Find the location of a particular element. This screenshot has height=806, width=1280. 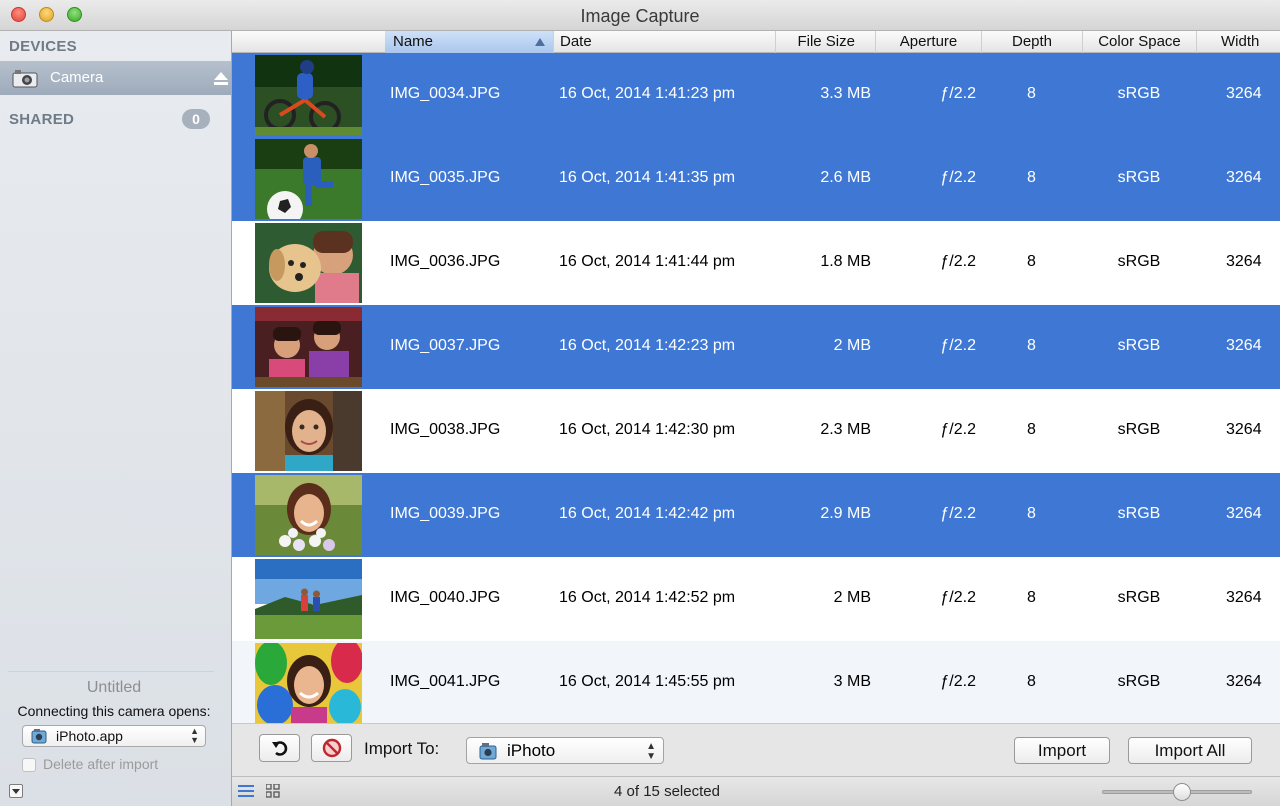

column-color-space-label: Color Space is located at coordinates (1139, 41).